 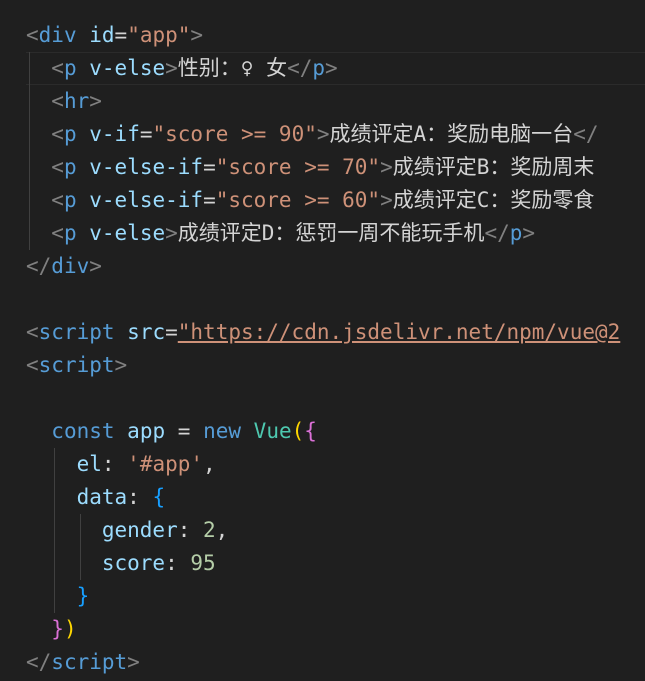 I want to click on token-attr: v-if, so click(x=114, y=134).